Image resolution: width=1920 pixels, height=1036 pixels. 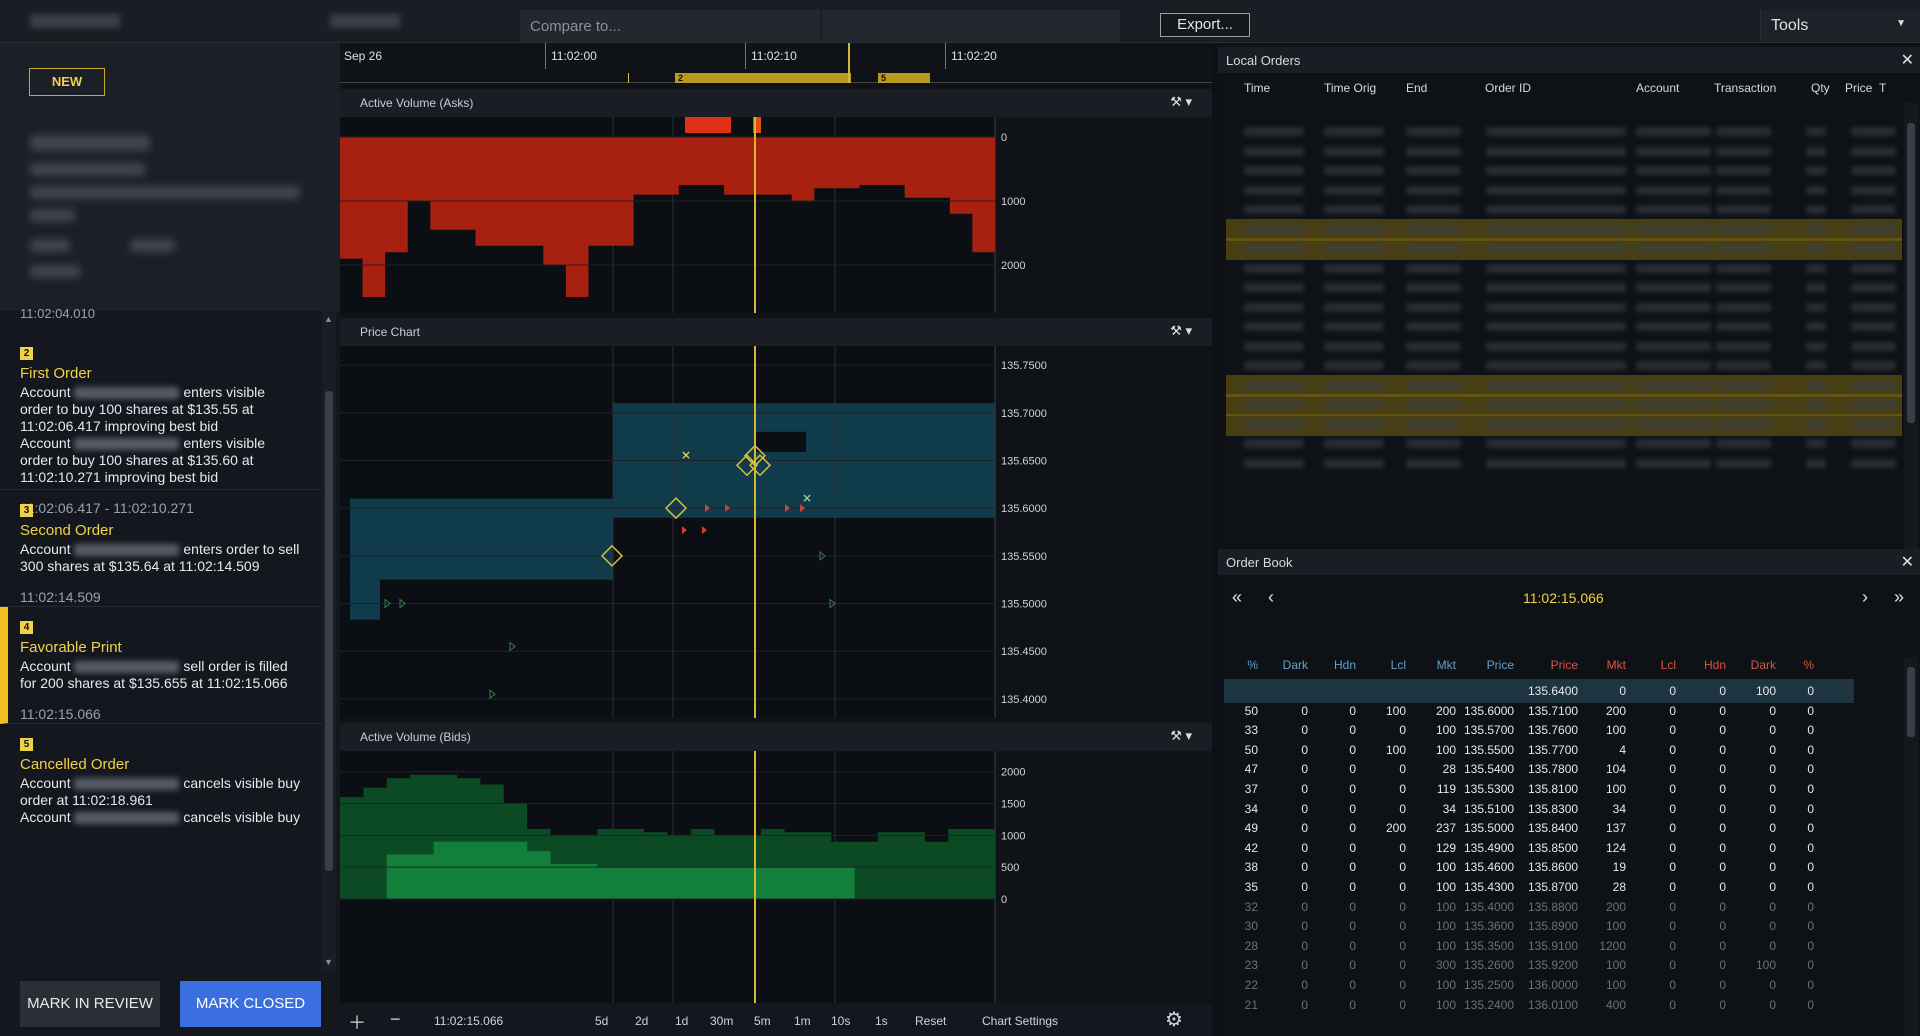 What do you see at coordinates (681, 1021) in the screenshot?
I see `range-1d: 1d` at bounding box center [681, 1021].